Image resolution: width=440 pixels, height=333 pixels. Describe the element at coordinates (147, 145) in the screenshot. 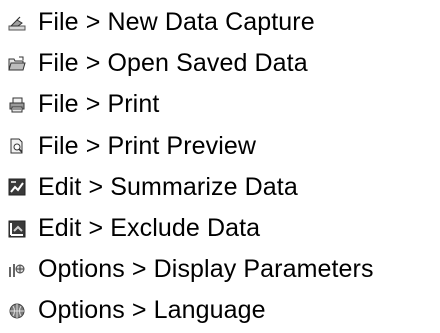

I see `menu-item-label: File > Print Preview` at that location.